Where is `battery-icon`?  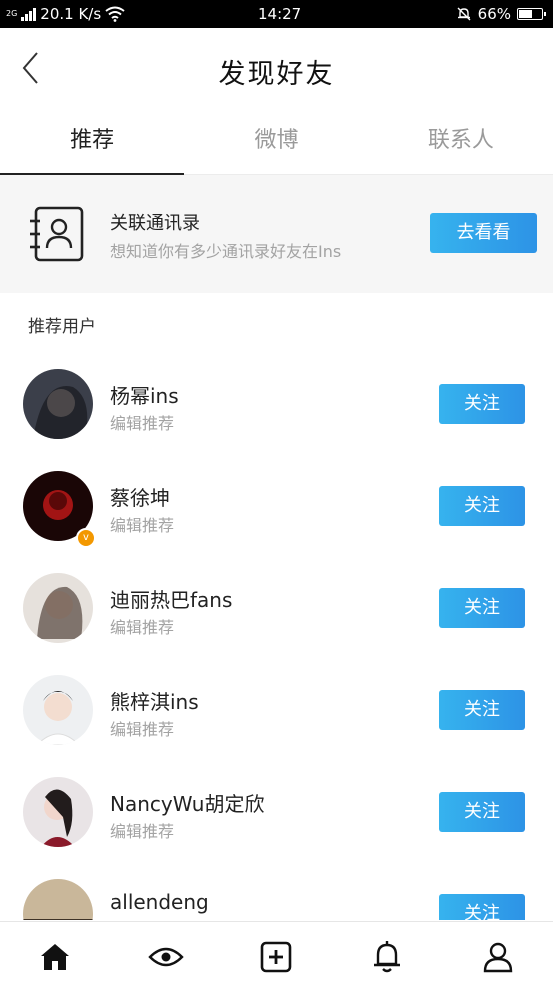 battery-icon is located at coordinates (531, 14).